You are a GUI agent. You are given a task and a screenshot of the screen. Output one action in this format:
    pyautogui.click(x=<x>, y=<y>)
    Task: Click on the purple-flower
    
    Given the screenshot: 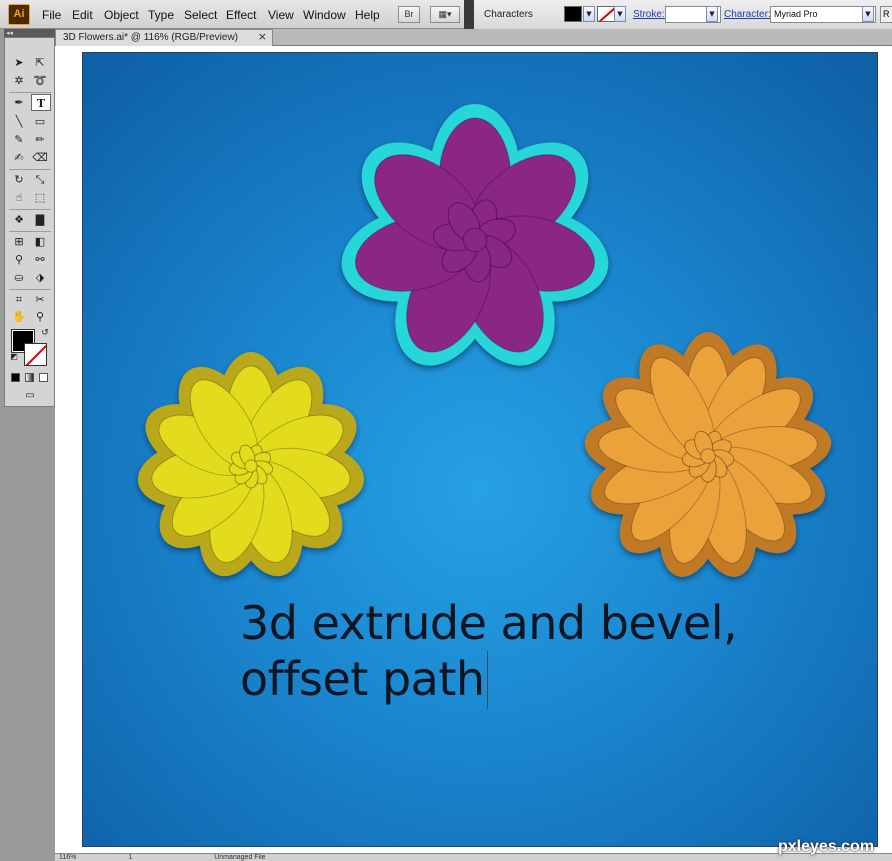 What is the action you would take?
    pyautogui.click(x=474, y=243)
    